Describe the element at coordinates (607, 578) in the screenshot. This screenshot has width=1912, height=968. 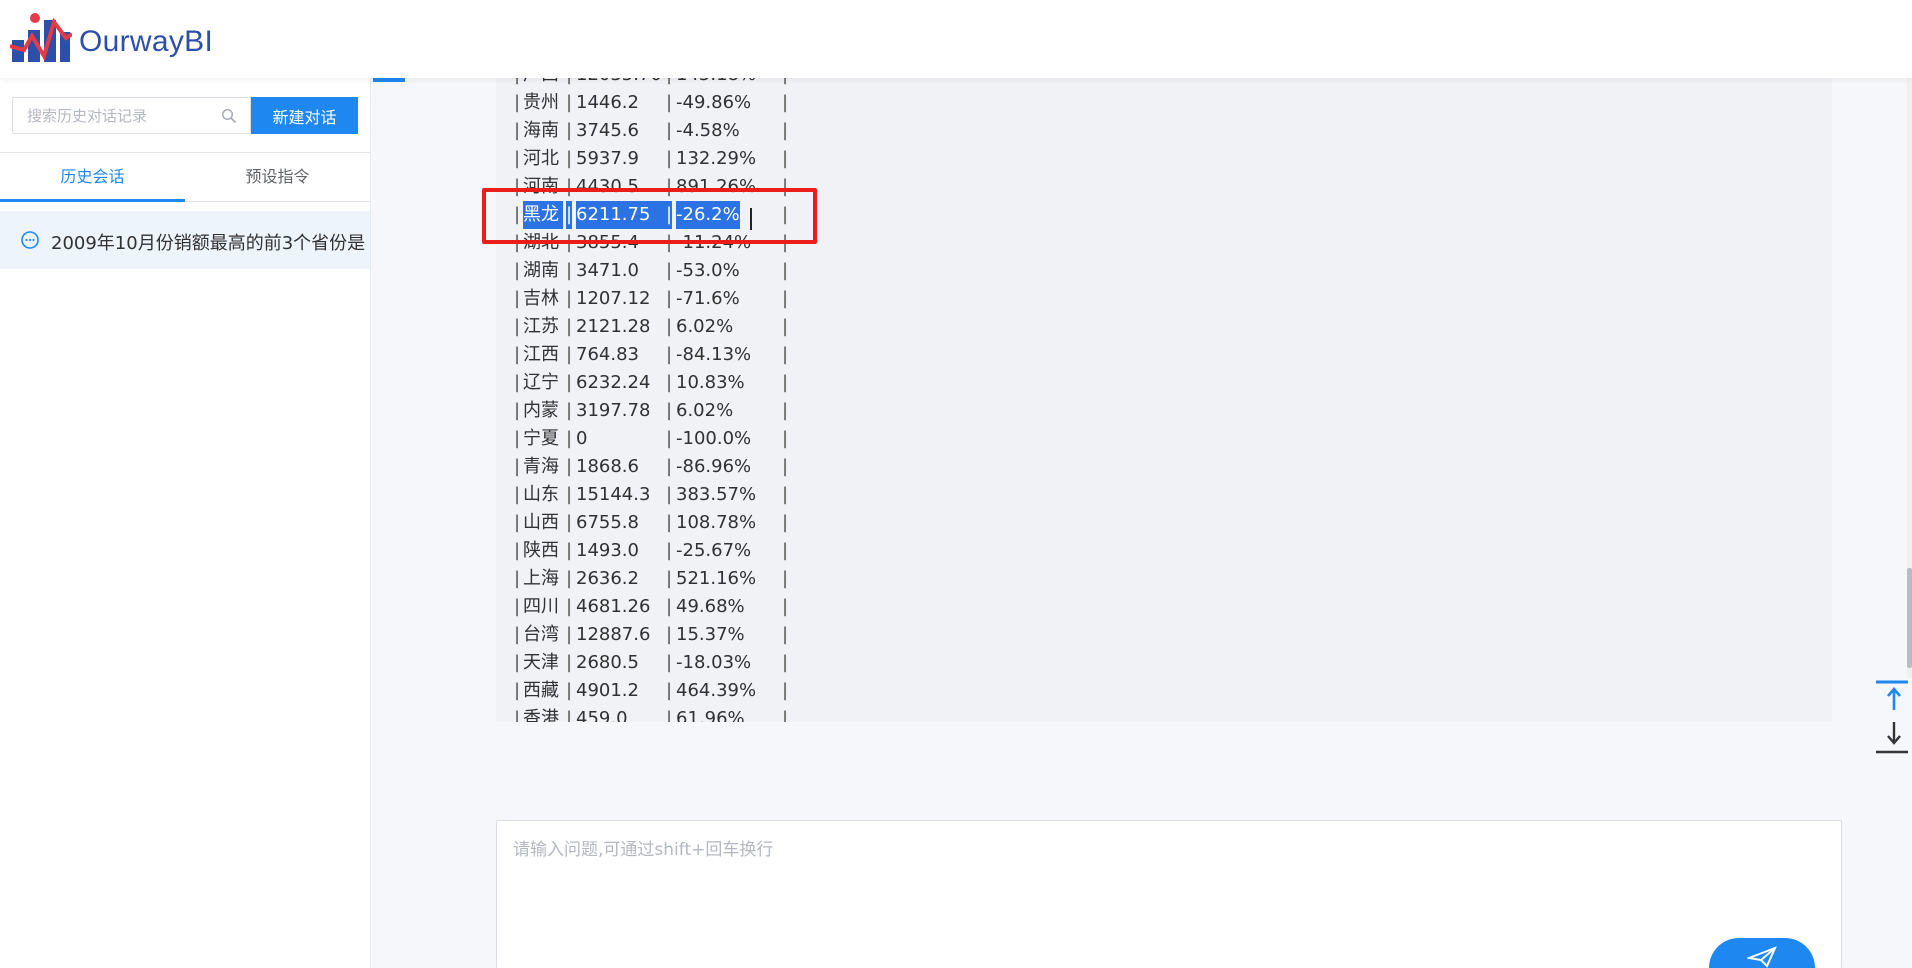
I see `cell-sales: 2636.2` at that location.